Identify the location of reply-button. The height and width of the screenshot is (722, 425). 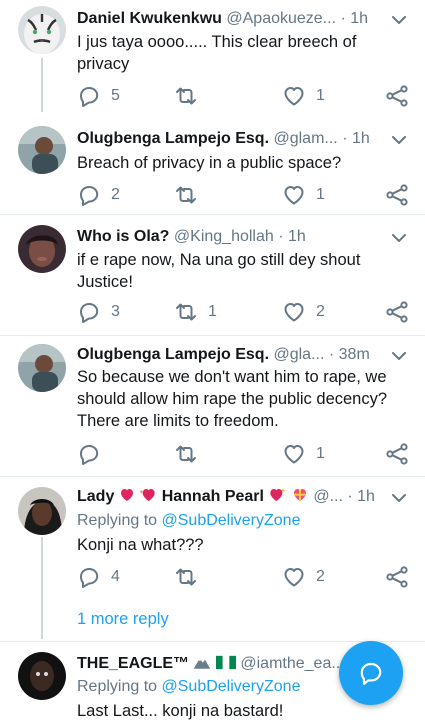
(94, 454).